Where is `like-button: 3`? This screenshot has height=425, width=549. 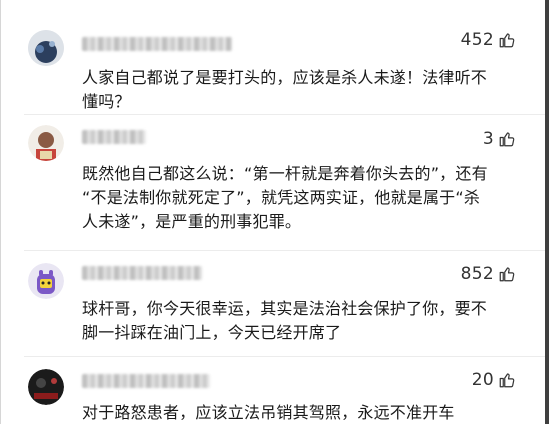 like-button: 3 is located at coordinates (499, 139).